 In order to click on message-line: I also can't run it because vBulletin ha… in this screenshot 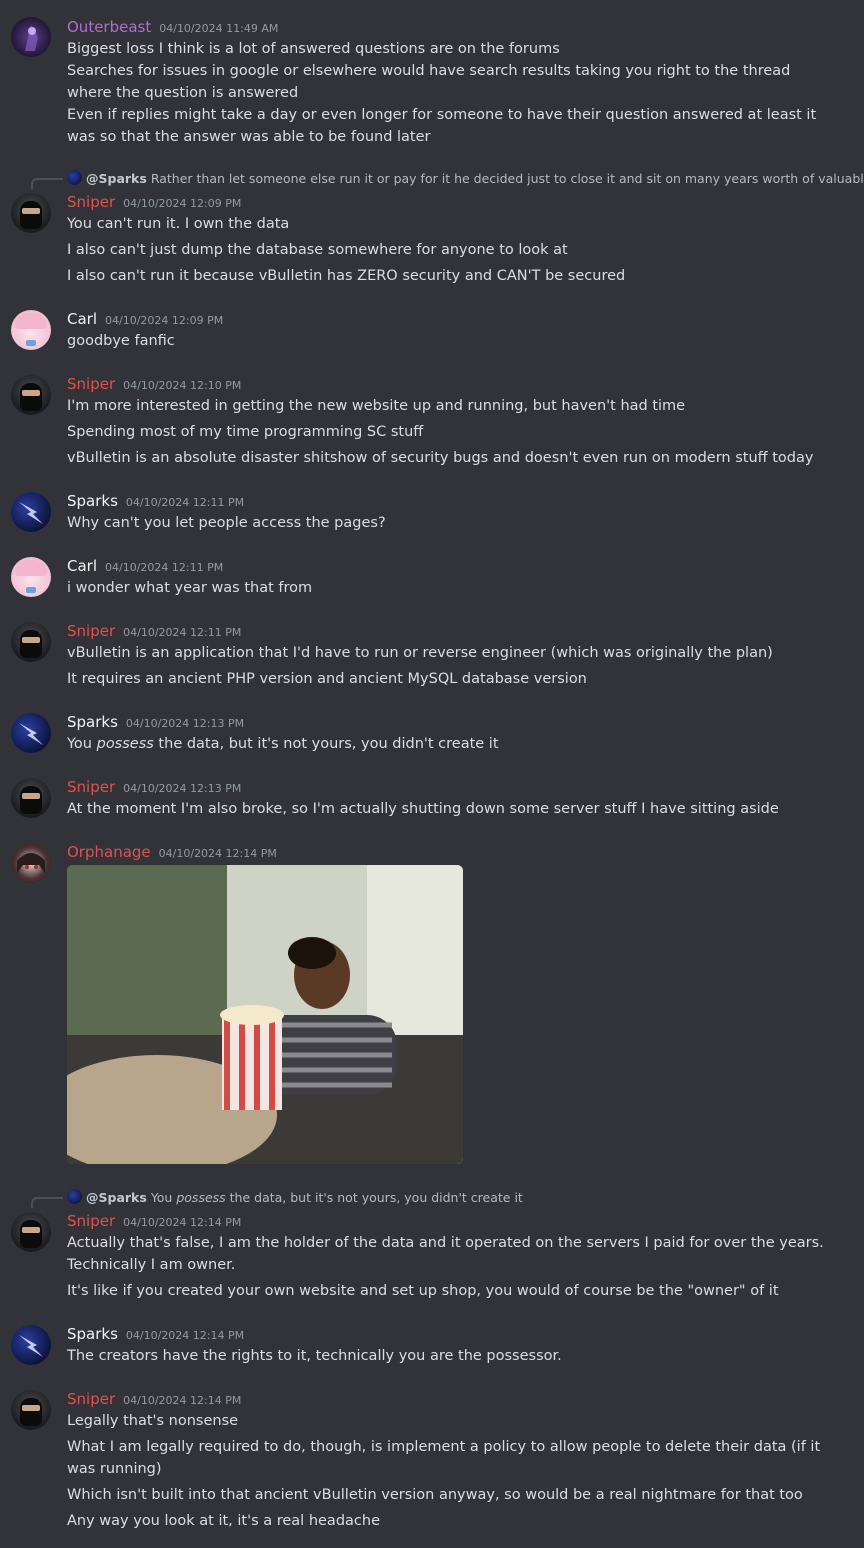, I will do `click(346, 276)`.